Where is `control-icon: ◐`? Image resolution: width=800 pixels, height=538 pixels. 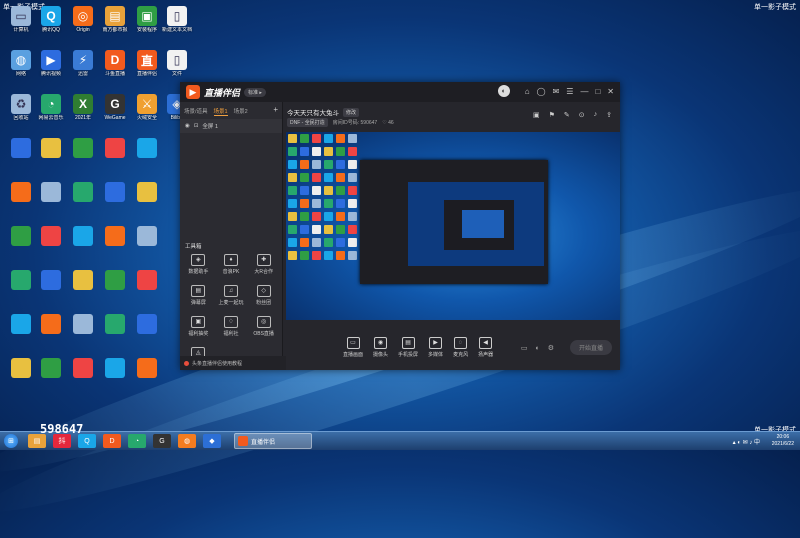
control-icon: ◐ is located at coordinates (537, 348).